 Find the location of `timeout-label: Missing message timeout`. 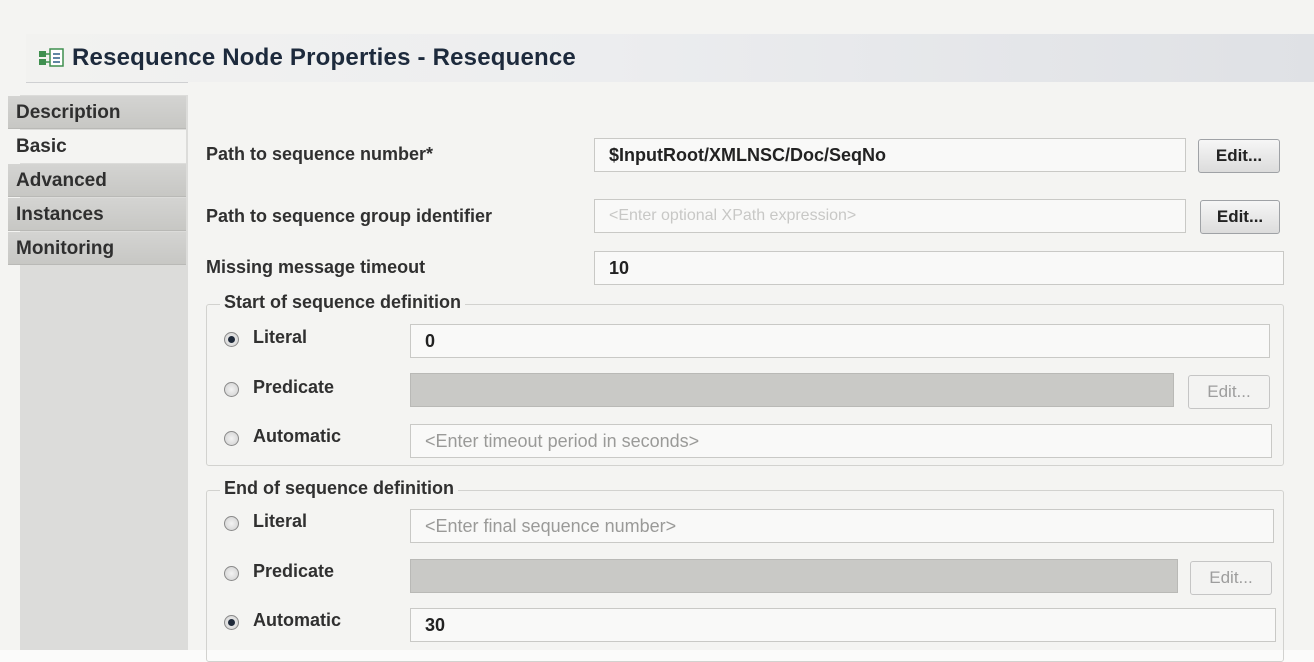

timeout-label: Missing message timeout is located at coordinates (316, 267).